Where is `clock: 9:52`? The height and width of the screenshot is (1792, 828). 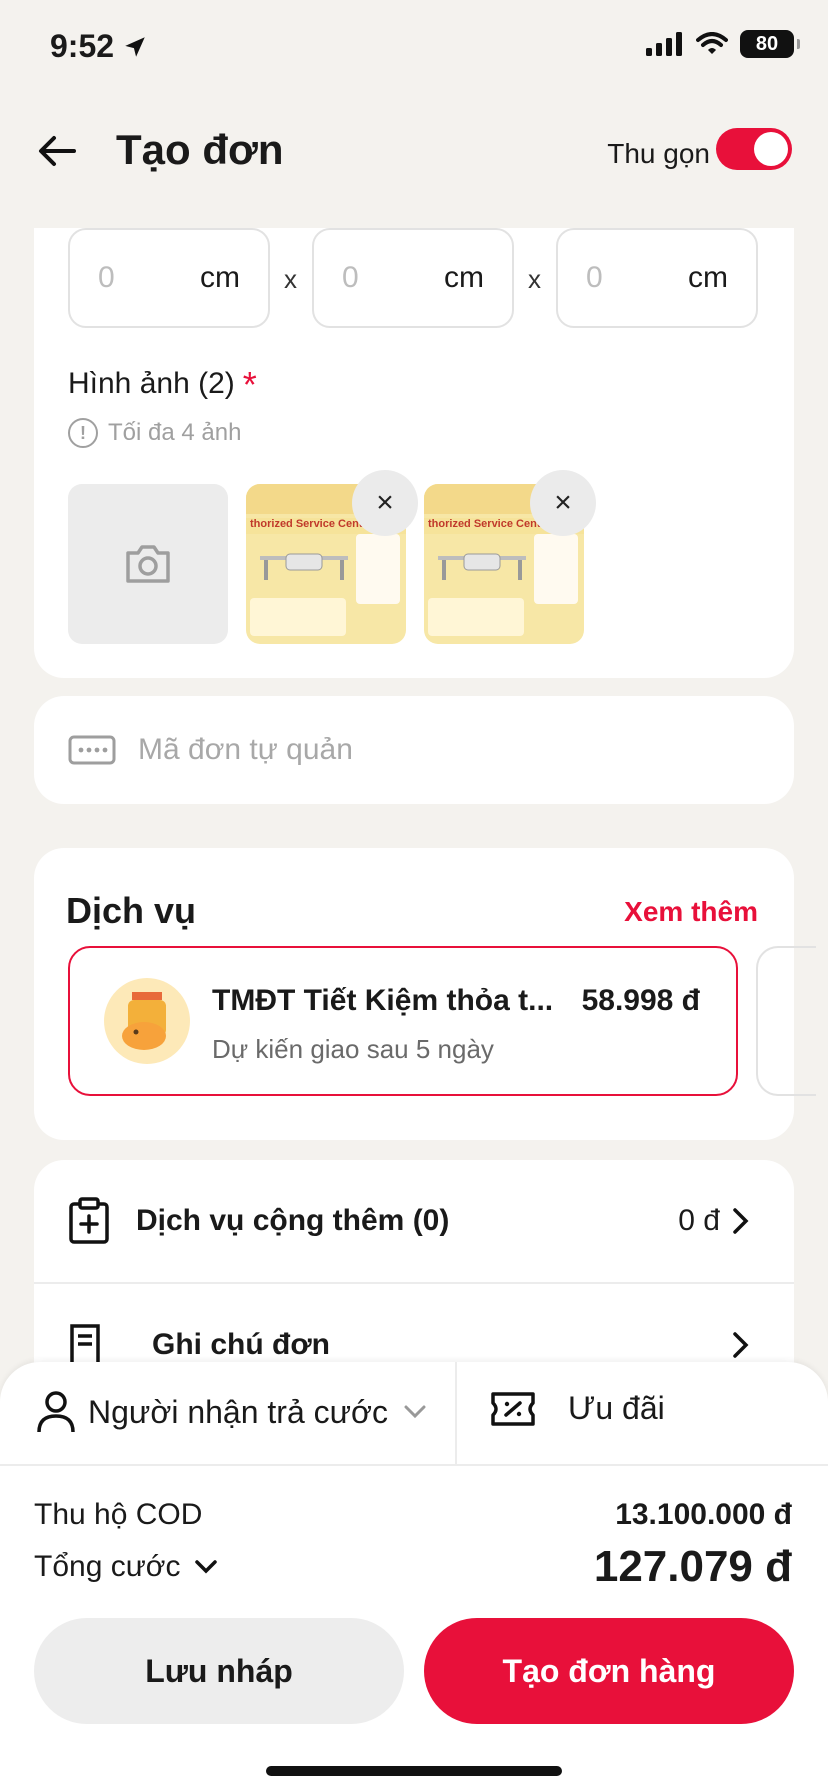
clock: 9:52 is located at coordinates (82, 46).